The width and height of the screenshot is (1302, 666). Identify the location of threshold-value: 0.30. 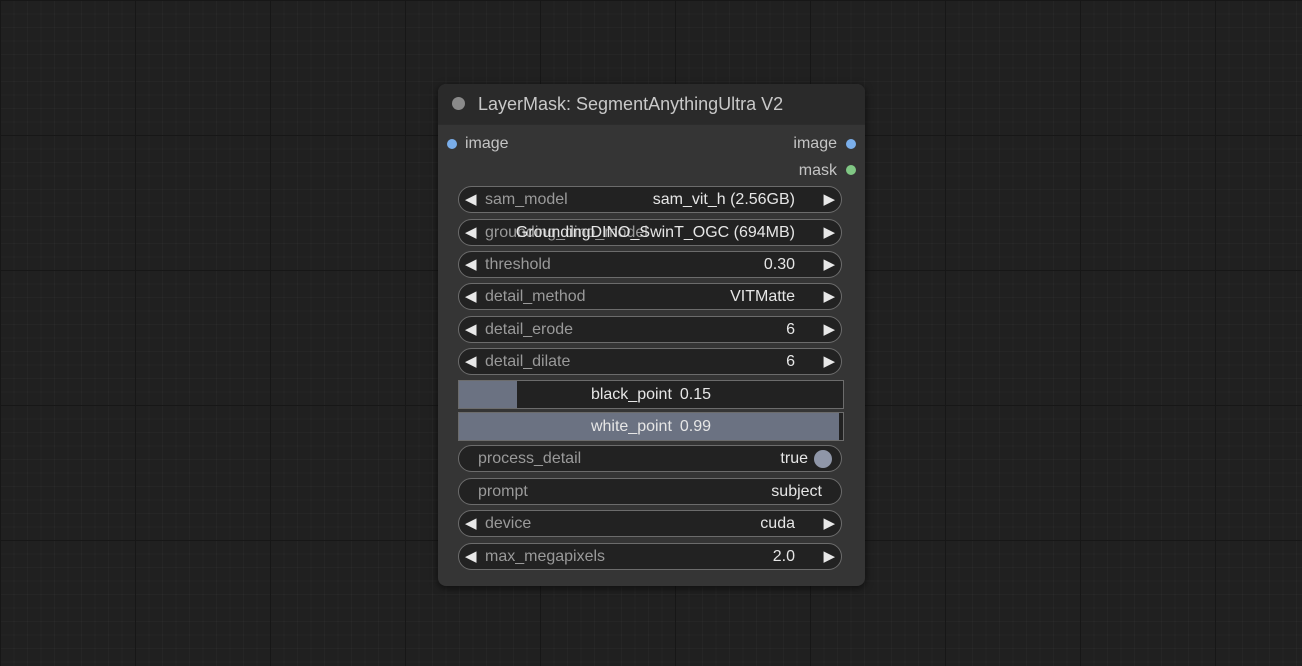
(779, 264).